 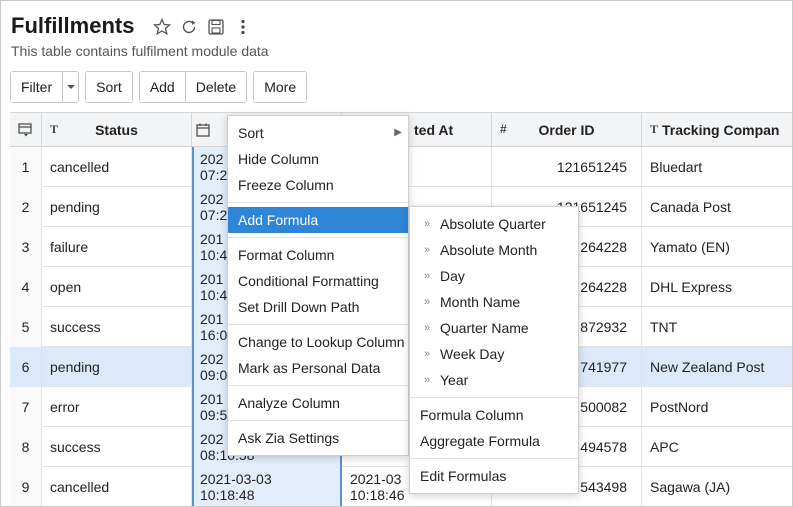 What do you see at coordinates (717, 167) in the screenshot?
I see `cell-tracking-company: Bluedart` at bounding box center [717, 167].